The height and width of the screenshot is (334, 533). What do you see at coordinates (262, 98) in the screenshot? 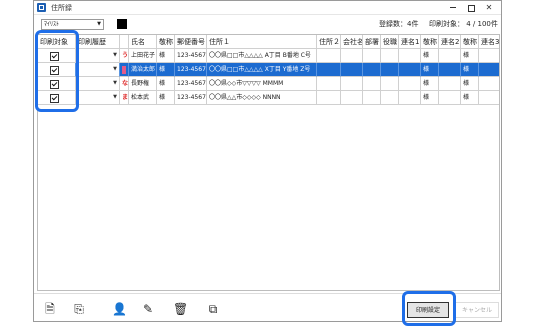
I see `address1-cell: 〇〇県△△市◇◇◇◇ NNNN` at bounding box center [262, 98].